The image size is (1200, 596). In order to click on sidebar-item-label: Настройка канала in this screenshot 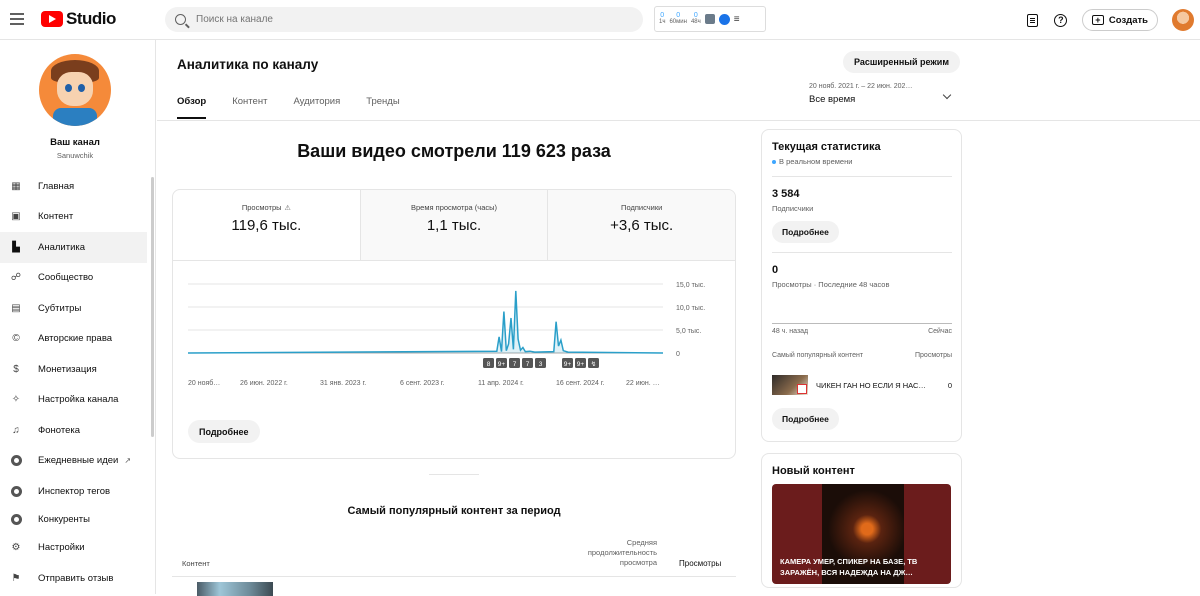, I will do `click(78, 400)`.